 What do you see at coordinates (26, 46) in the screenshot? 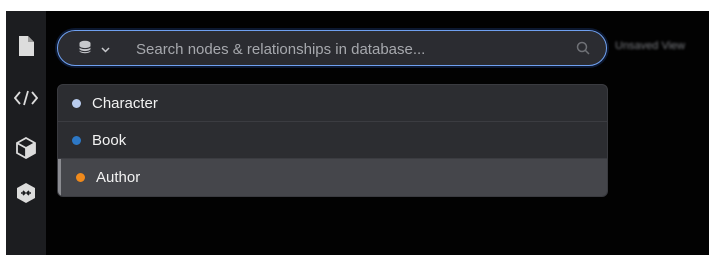
I see `document-icon` at bounding box center [26, 46].